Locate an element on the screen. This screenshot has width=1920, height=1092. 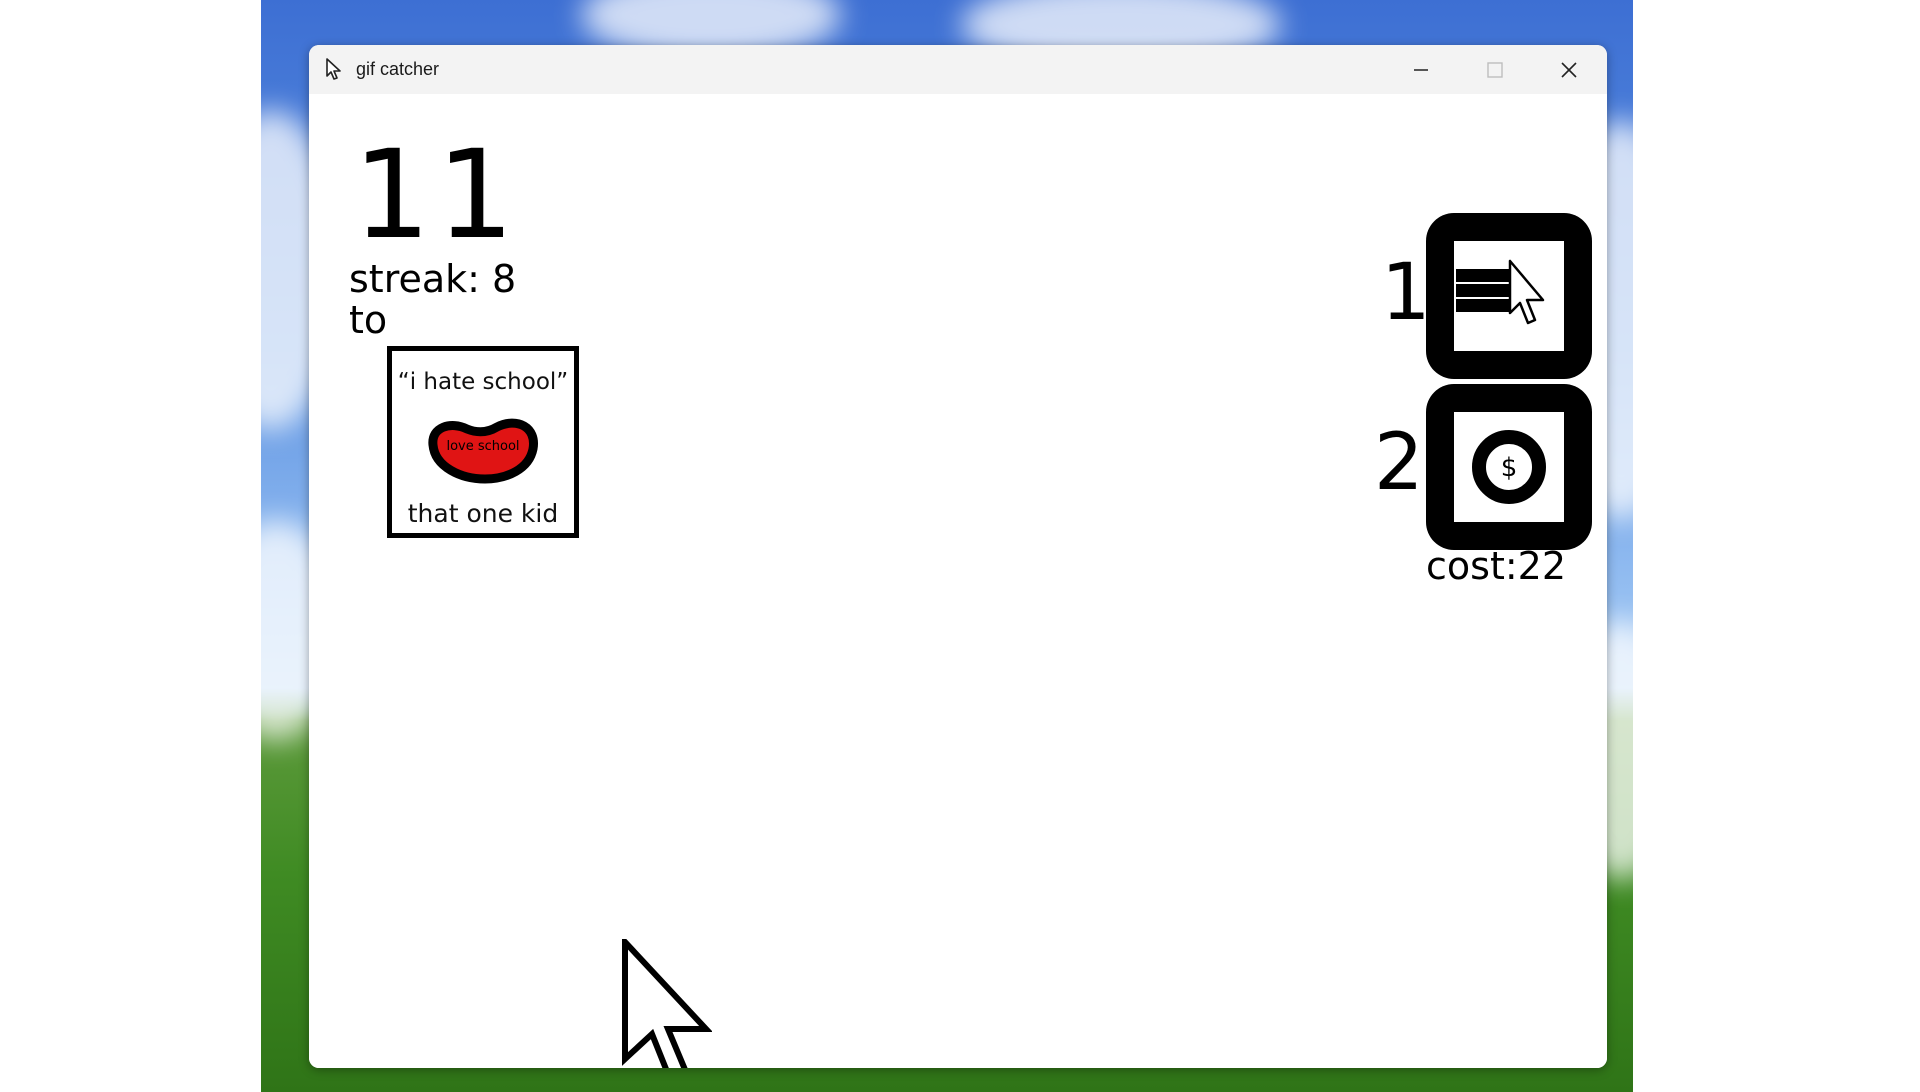
heart-text: love school is located at coordinates (483, 446).